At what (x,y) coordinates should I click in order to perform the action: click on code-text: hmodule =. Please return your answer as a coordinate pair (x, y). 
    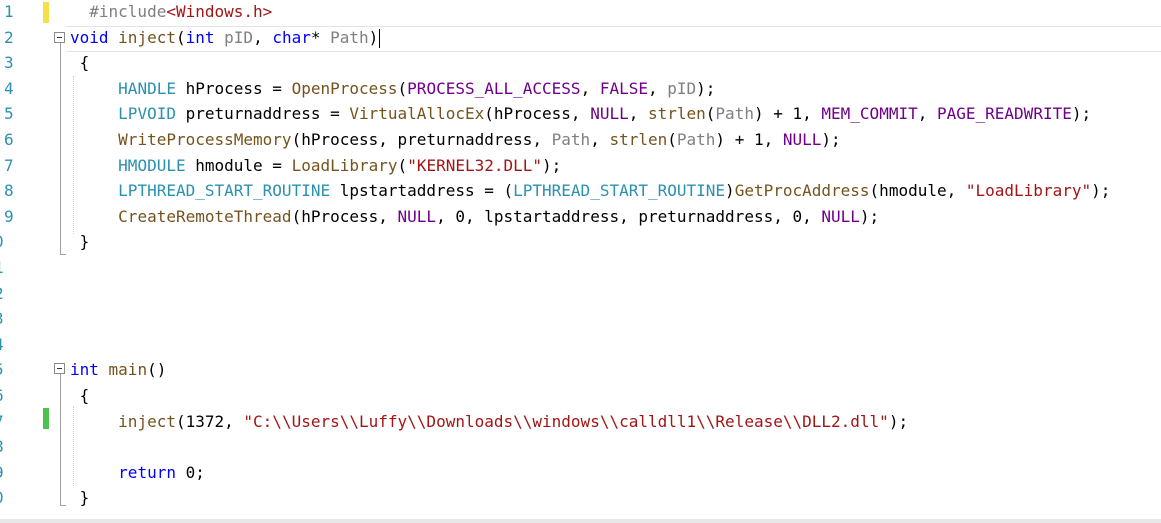
    Looking at the image, I should click on (238, 165).